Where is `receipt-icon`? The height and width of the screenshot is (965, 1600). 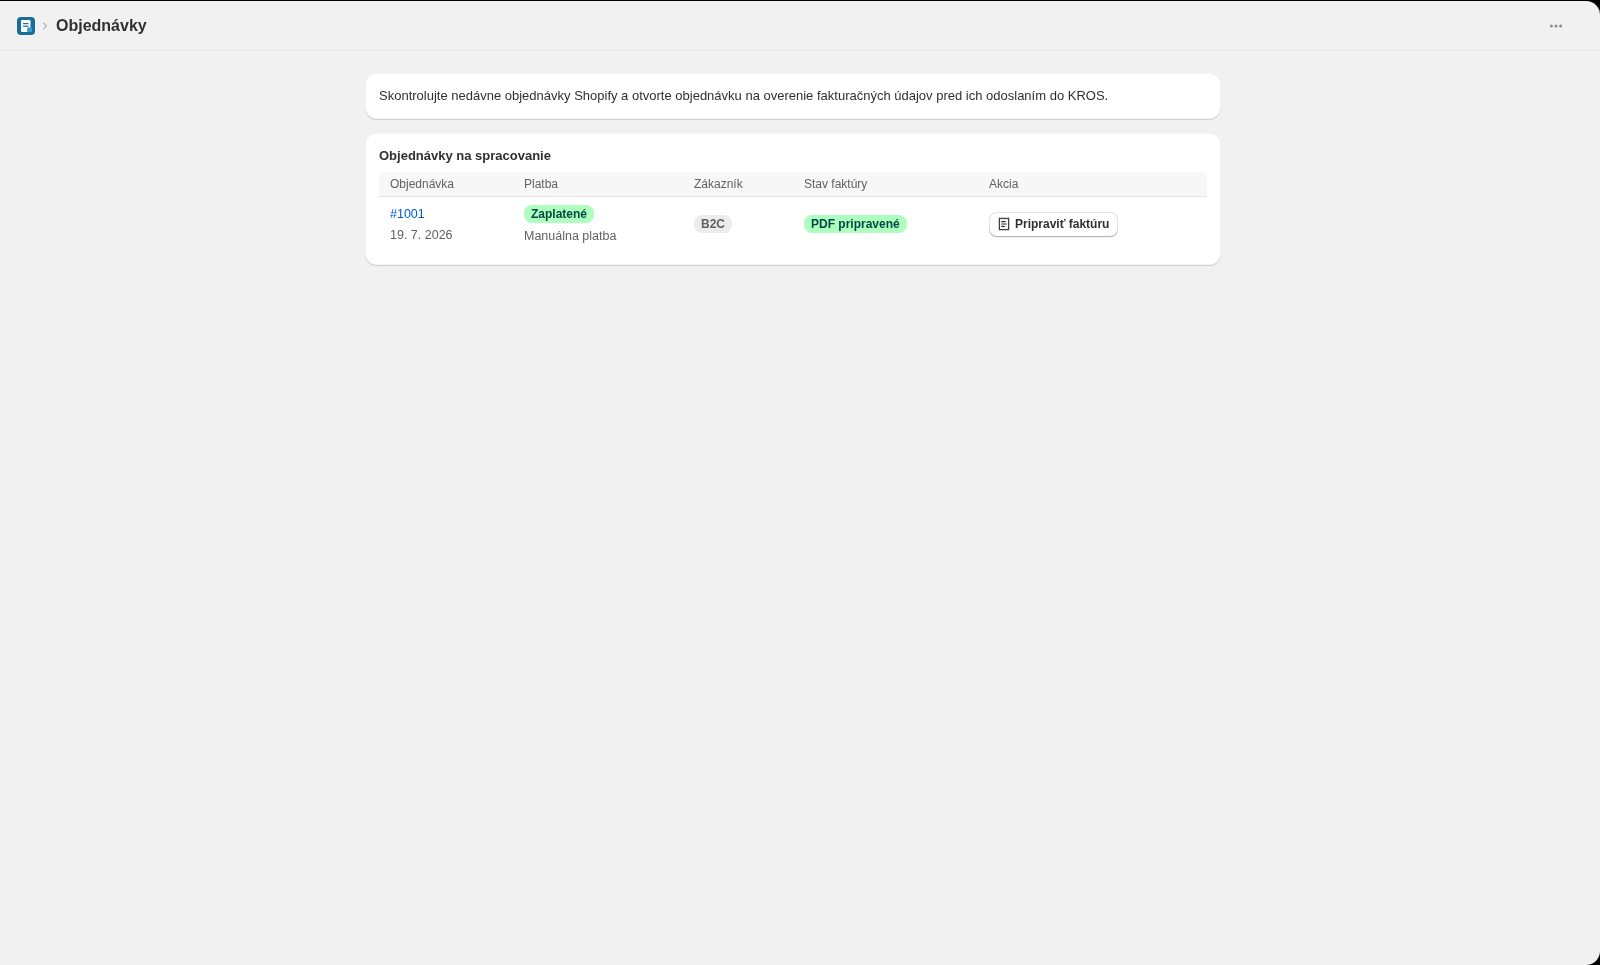
receipt-icon is located at coordinates (1004, 224).